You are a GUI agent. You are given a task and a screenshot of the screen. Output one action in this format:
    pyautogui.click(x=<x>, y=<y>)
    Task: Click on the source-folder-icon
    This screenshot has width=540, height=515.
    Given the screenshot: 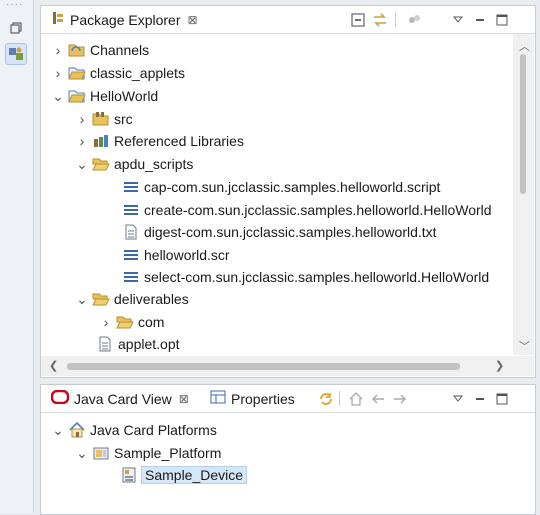 What is the action you would take?
    pyautogui.click(x=101, y=119)
    